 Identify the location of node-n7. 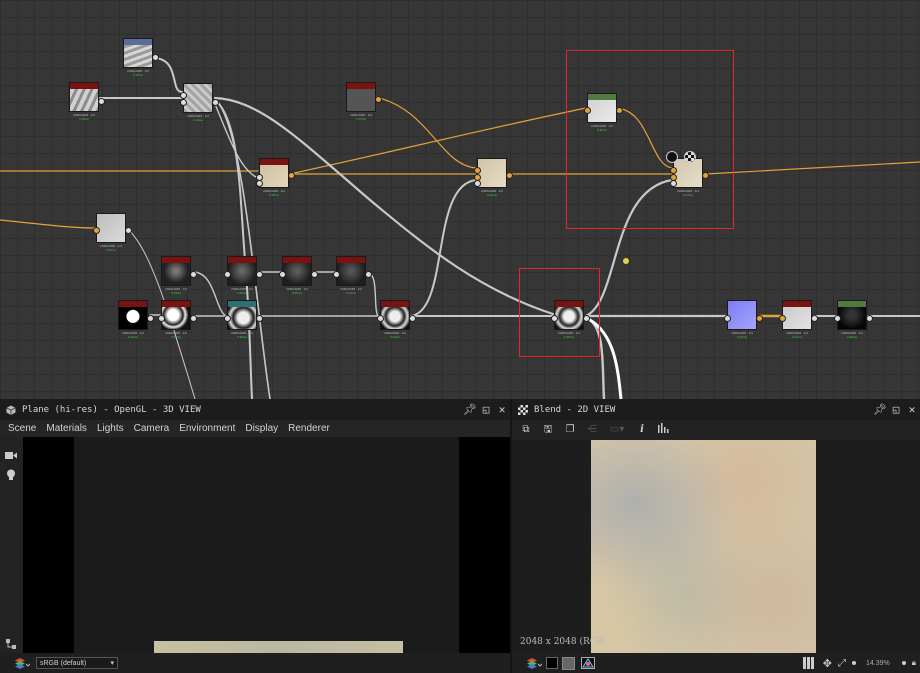
(493, 173).